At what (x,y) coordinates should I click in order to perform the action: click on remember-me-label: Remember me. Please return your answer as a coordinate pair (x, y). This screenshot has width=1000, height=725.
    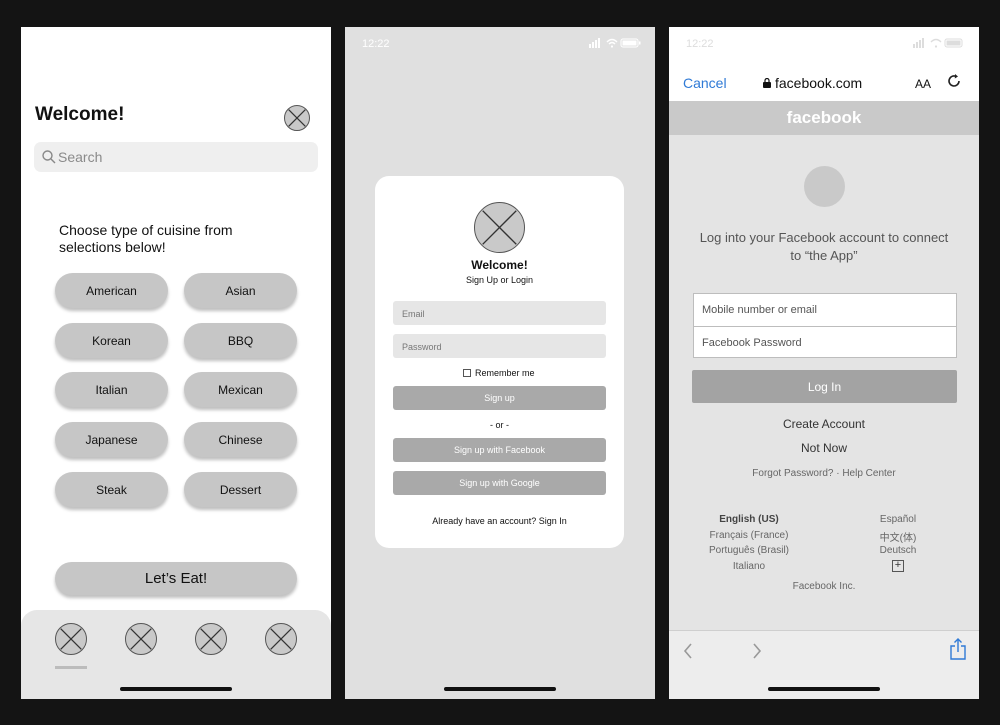
    Looking at the image, I should click on (505, 373).